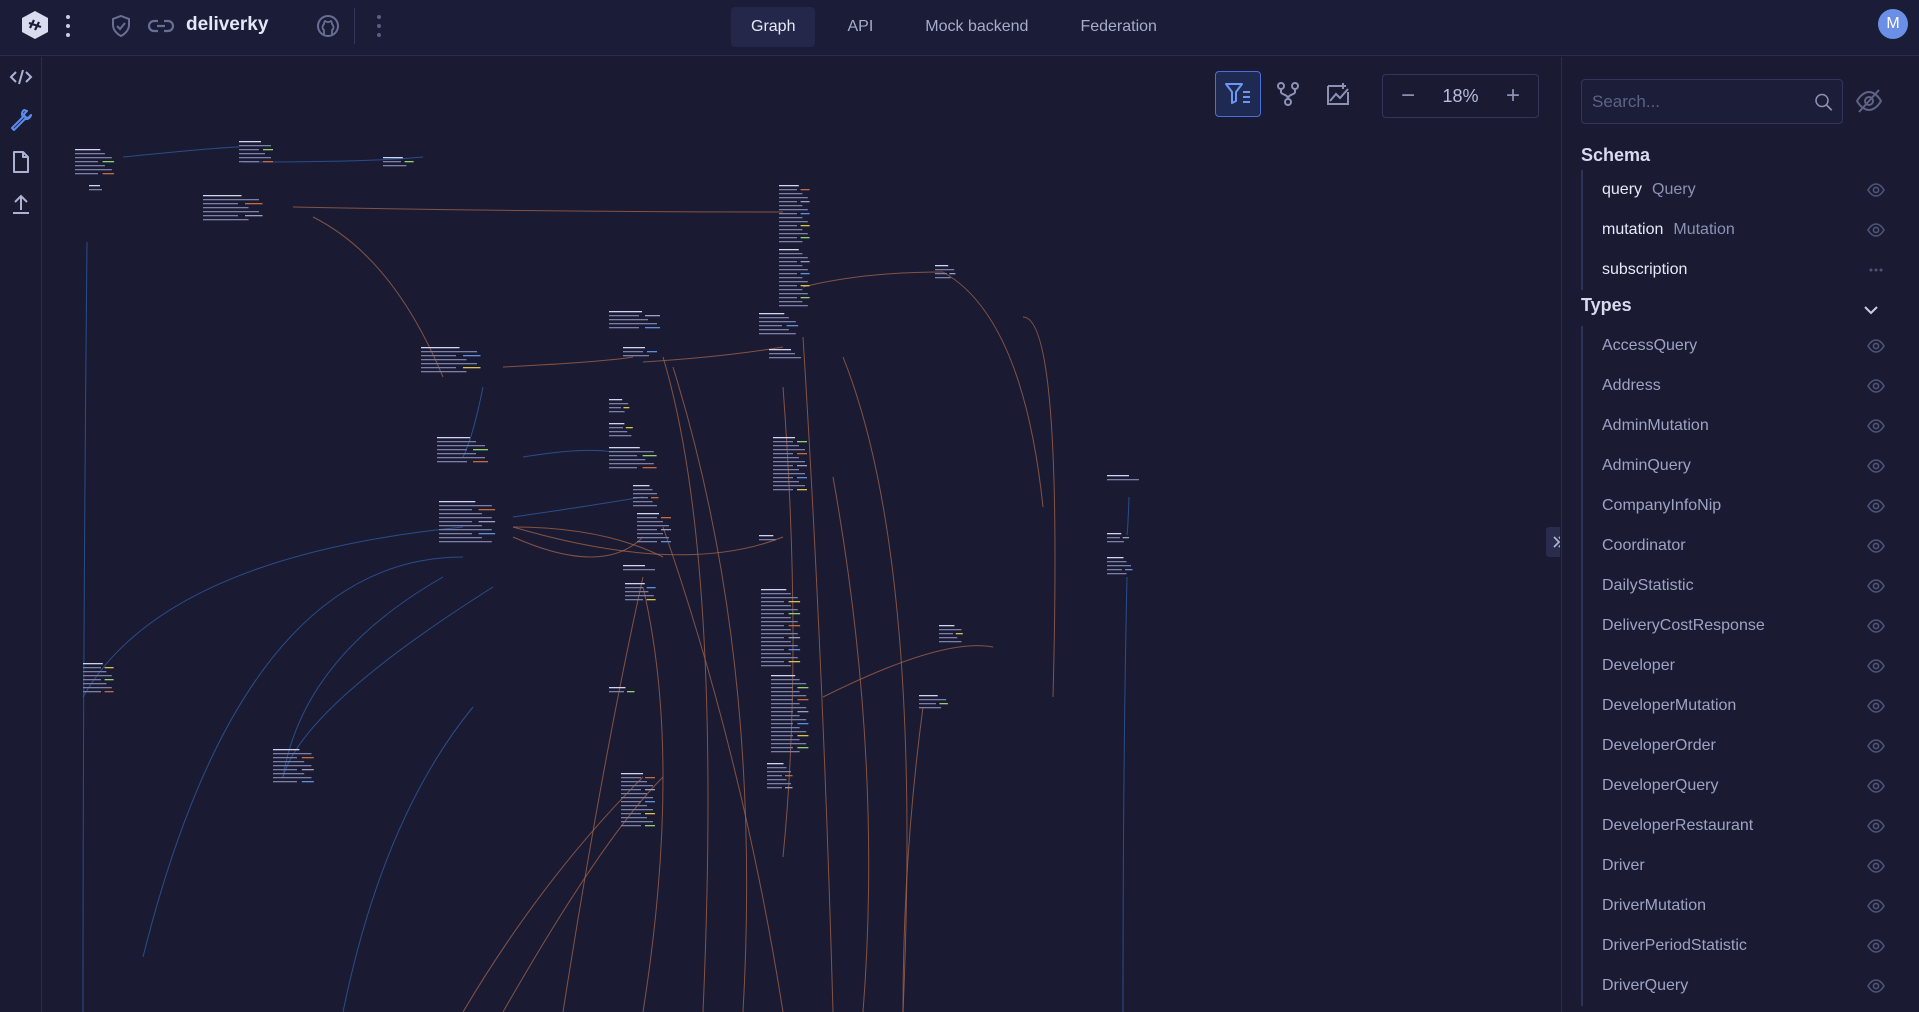 The width and height of the screenshot is (1919, 1012). Describe the element at coordinates (21, 77) in the screenshot. I see `code-icon` at that location.